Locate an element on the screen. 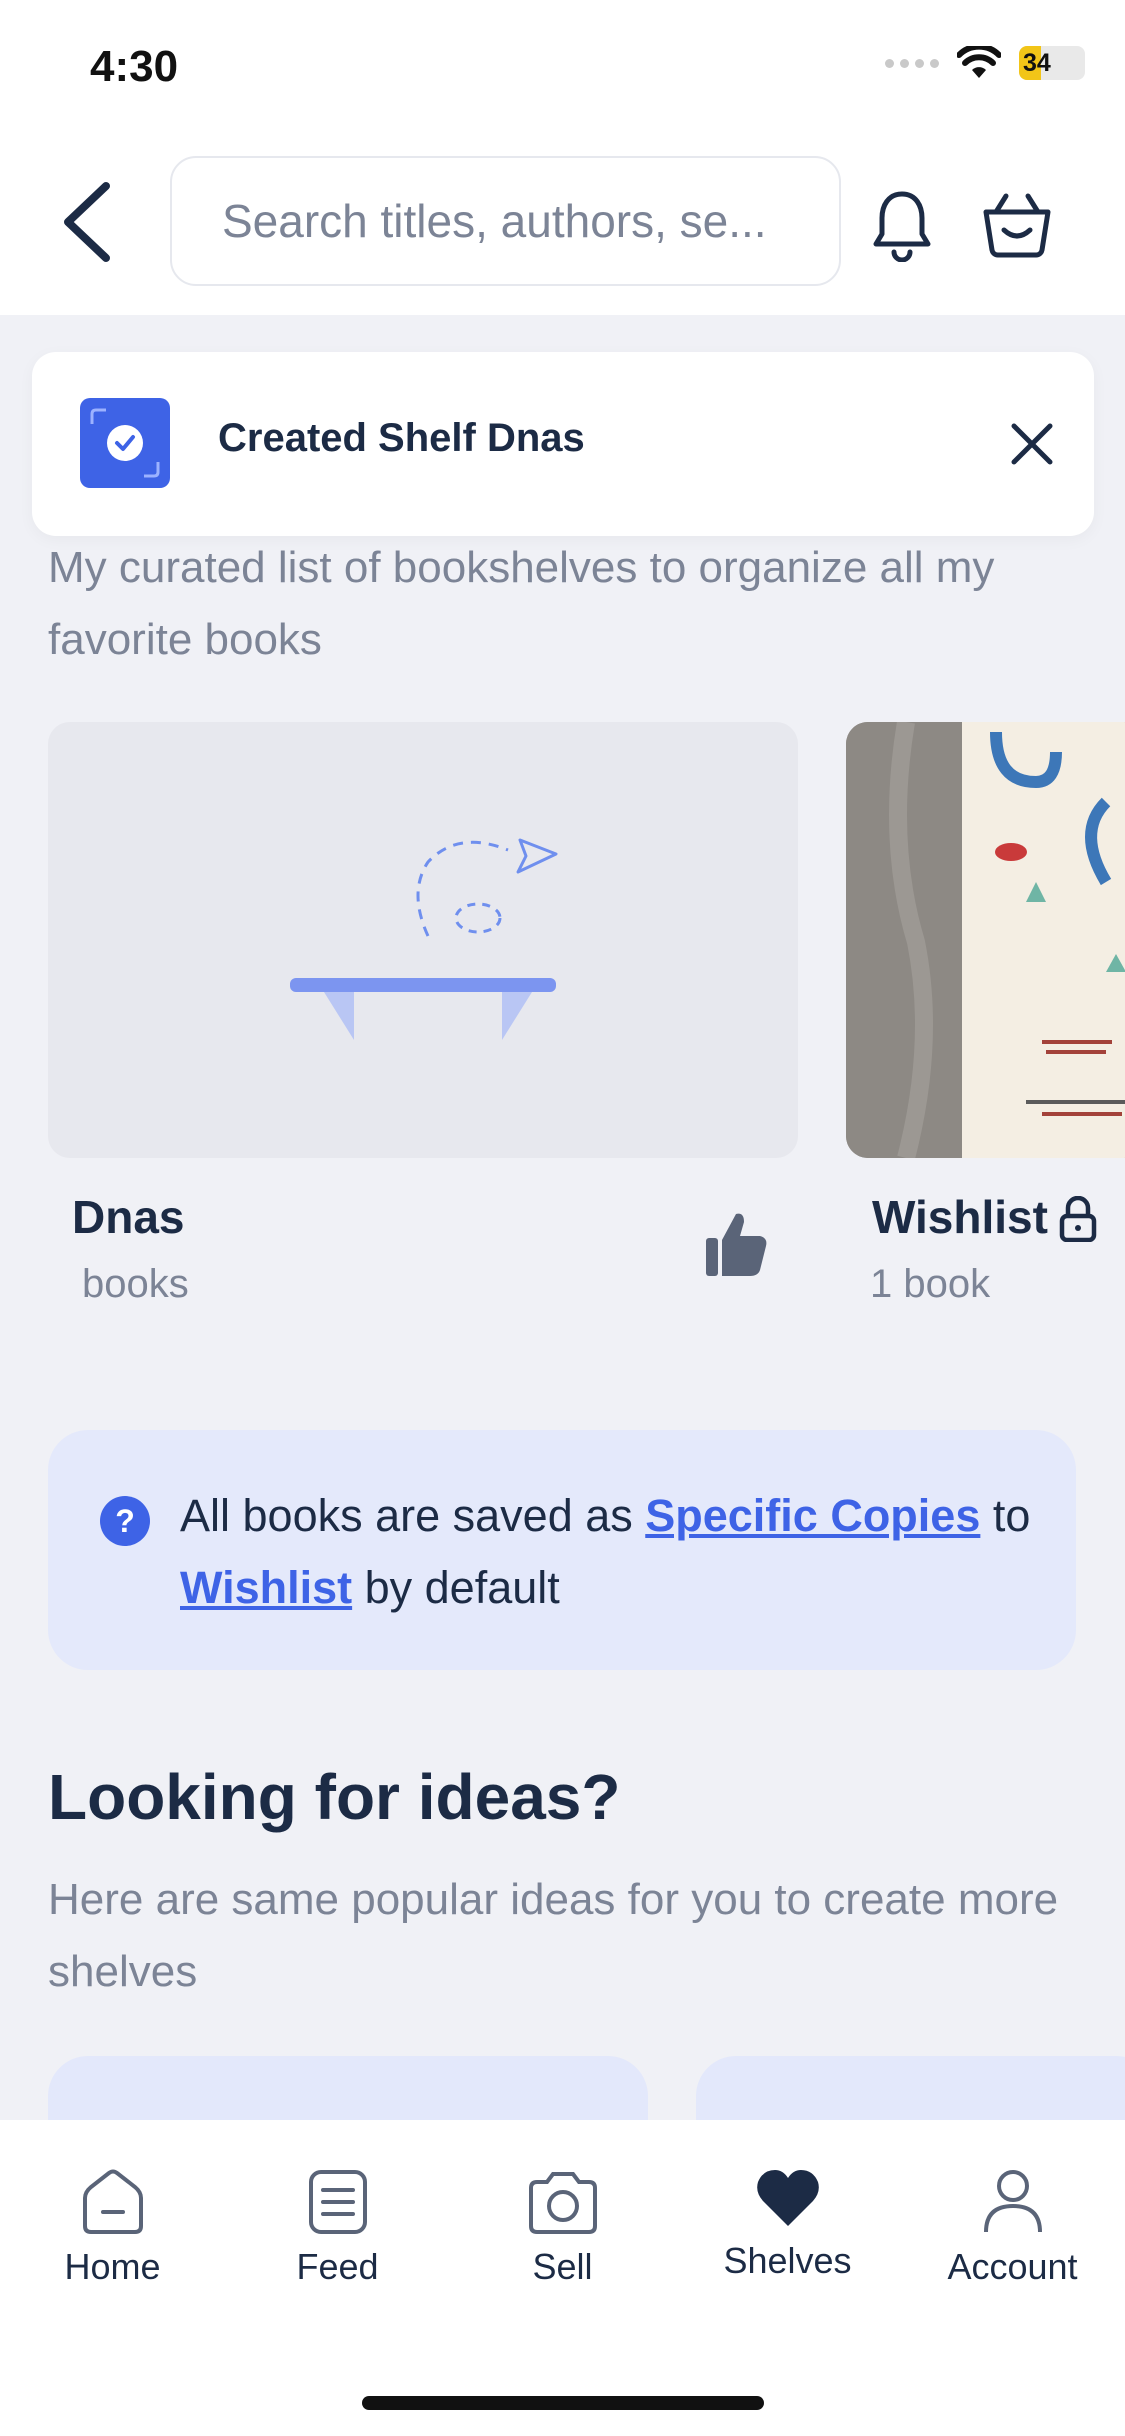  shelf-book-count: books is located at coordinates (135, 1284).